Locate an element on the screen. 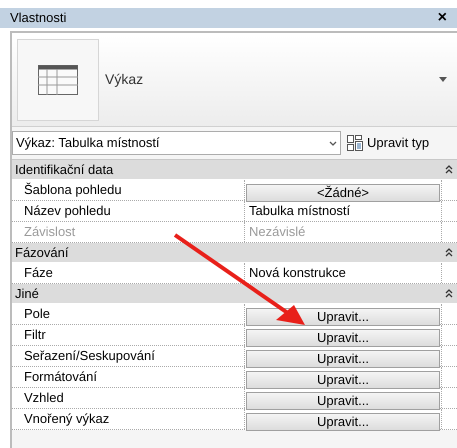 This screenshot has width=457, height=448. property-label: Vzhled is located at coordinates (44, 398).